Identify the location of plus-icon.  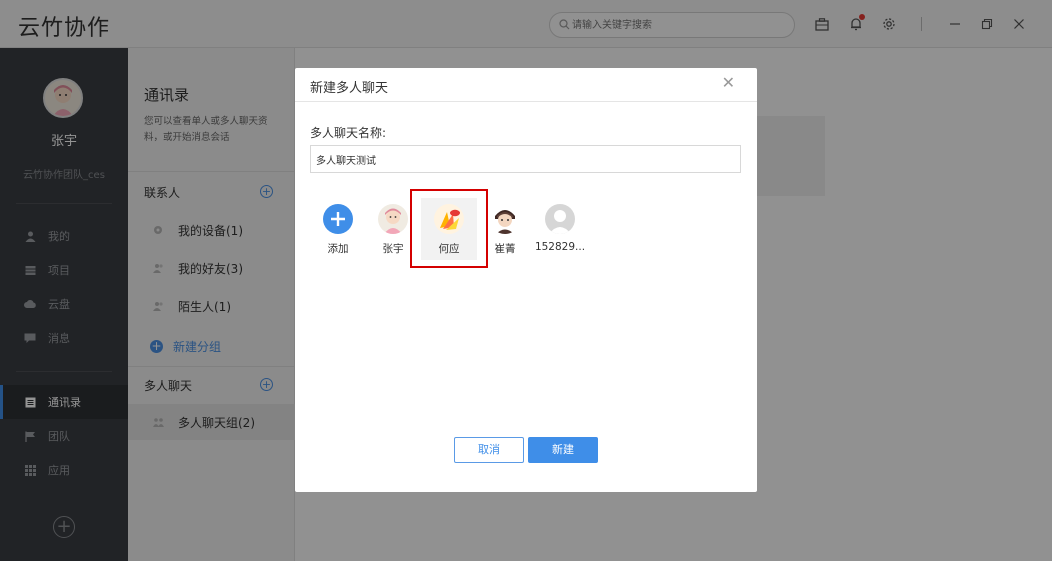
(338, 219).